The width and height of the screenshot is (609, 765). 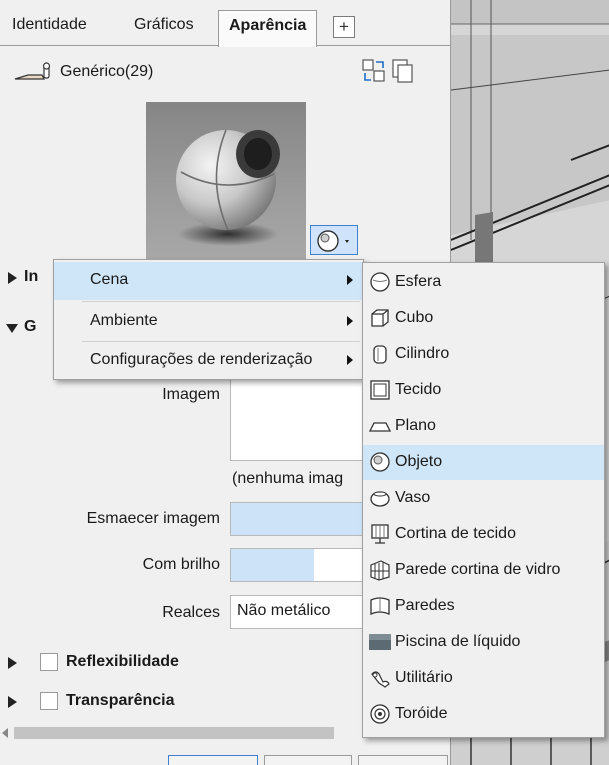 What do you see at coordinates (5, 733) in the screenshot?
I see `scroll-left-icon` at bounding box center [5, 733].